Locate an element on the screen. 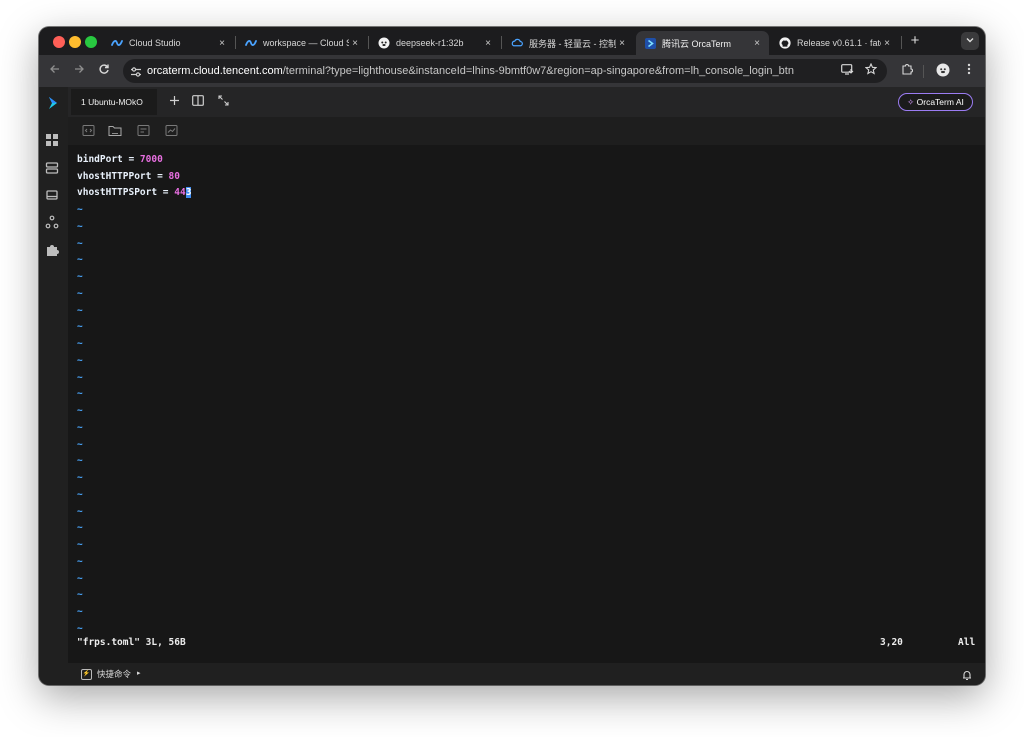  browser-tab-orcaterm: 腾讯云 OrcaTerm × is located at coordinates (702, 43).